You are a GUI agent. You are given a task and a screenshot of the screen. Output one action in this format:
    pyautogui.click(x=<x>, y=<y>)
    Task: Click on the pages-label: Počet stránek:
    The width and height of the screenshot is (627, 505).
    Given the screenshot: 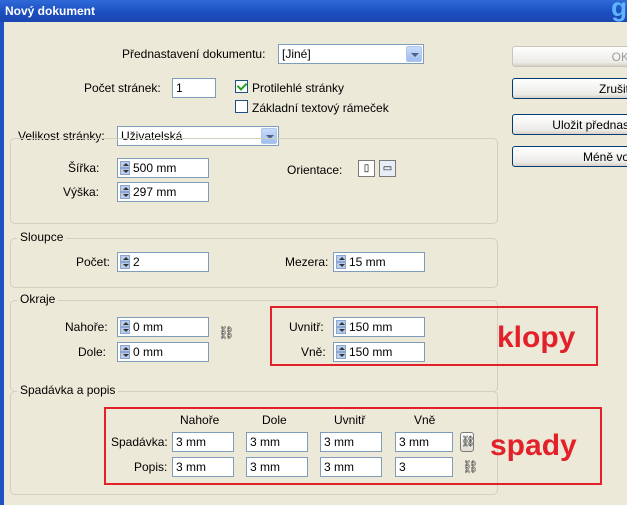 What is the action you would take?
    pyautogui.click(x=122, y=88)
    